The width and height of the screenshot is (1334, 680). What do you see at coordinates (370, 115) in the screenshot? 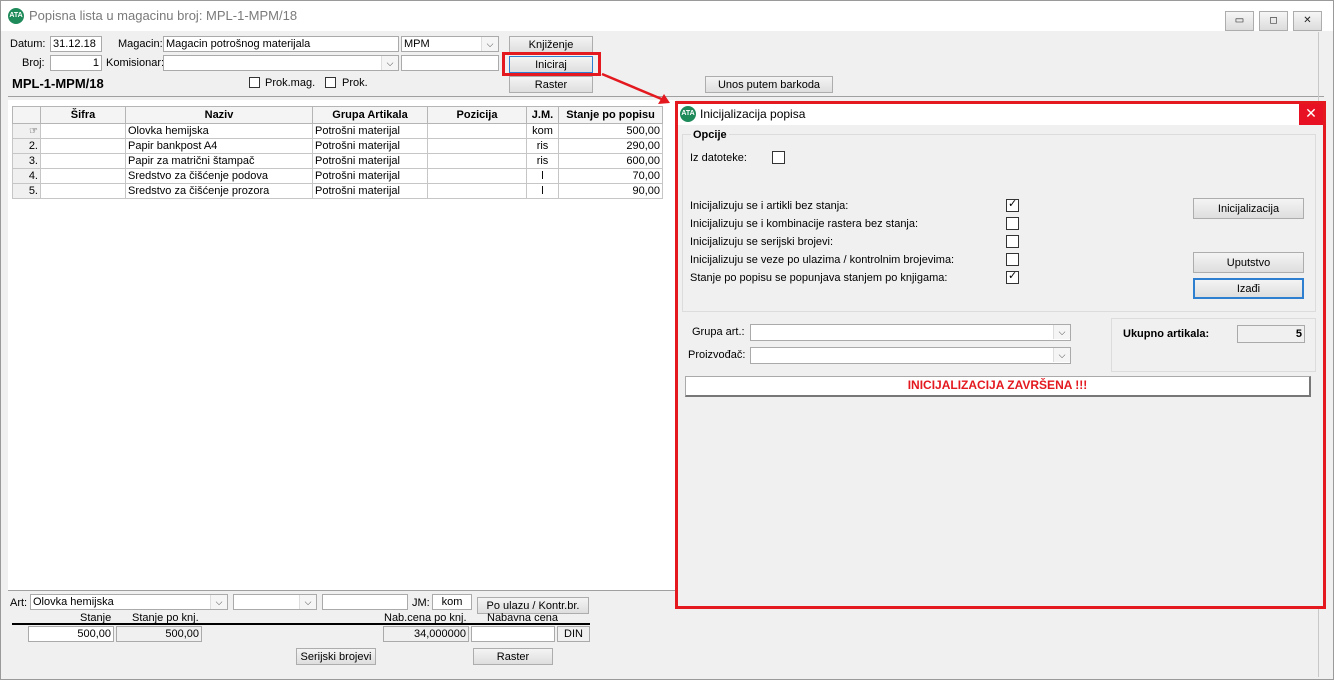
I see `column-header: Grupa Artikala` at bounding box center [370, 115].